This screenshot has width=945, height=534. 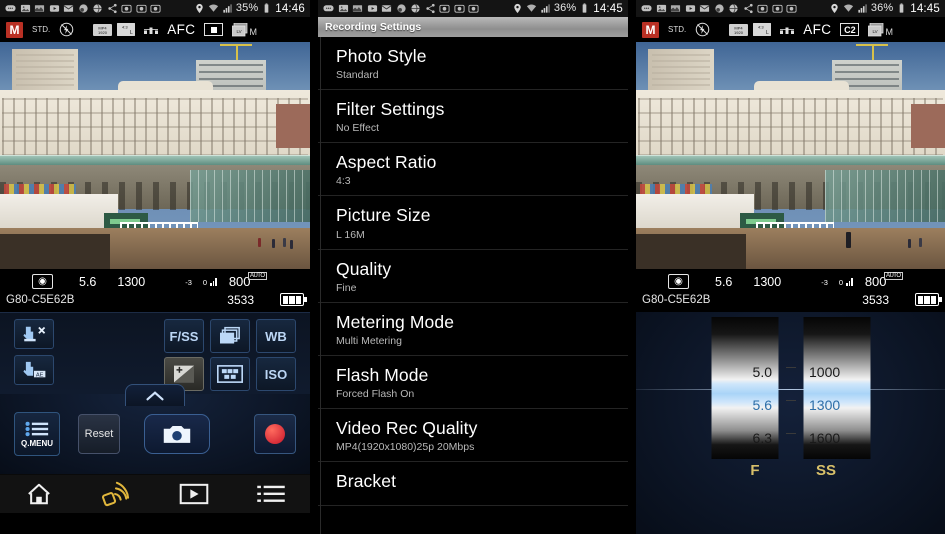 What do you see at coordinates (184, 374) in the screenshot?
I see `exposure-comp-icon` at bounding box center [184, 374].